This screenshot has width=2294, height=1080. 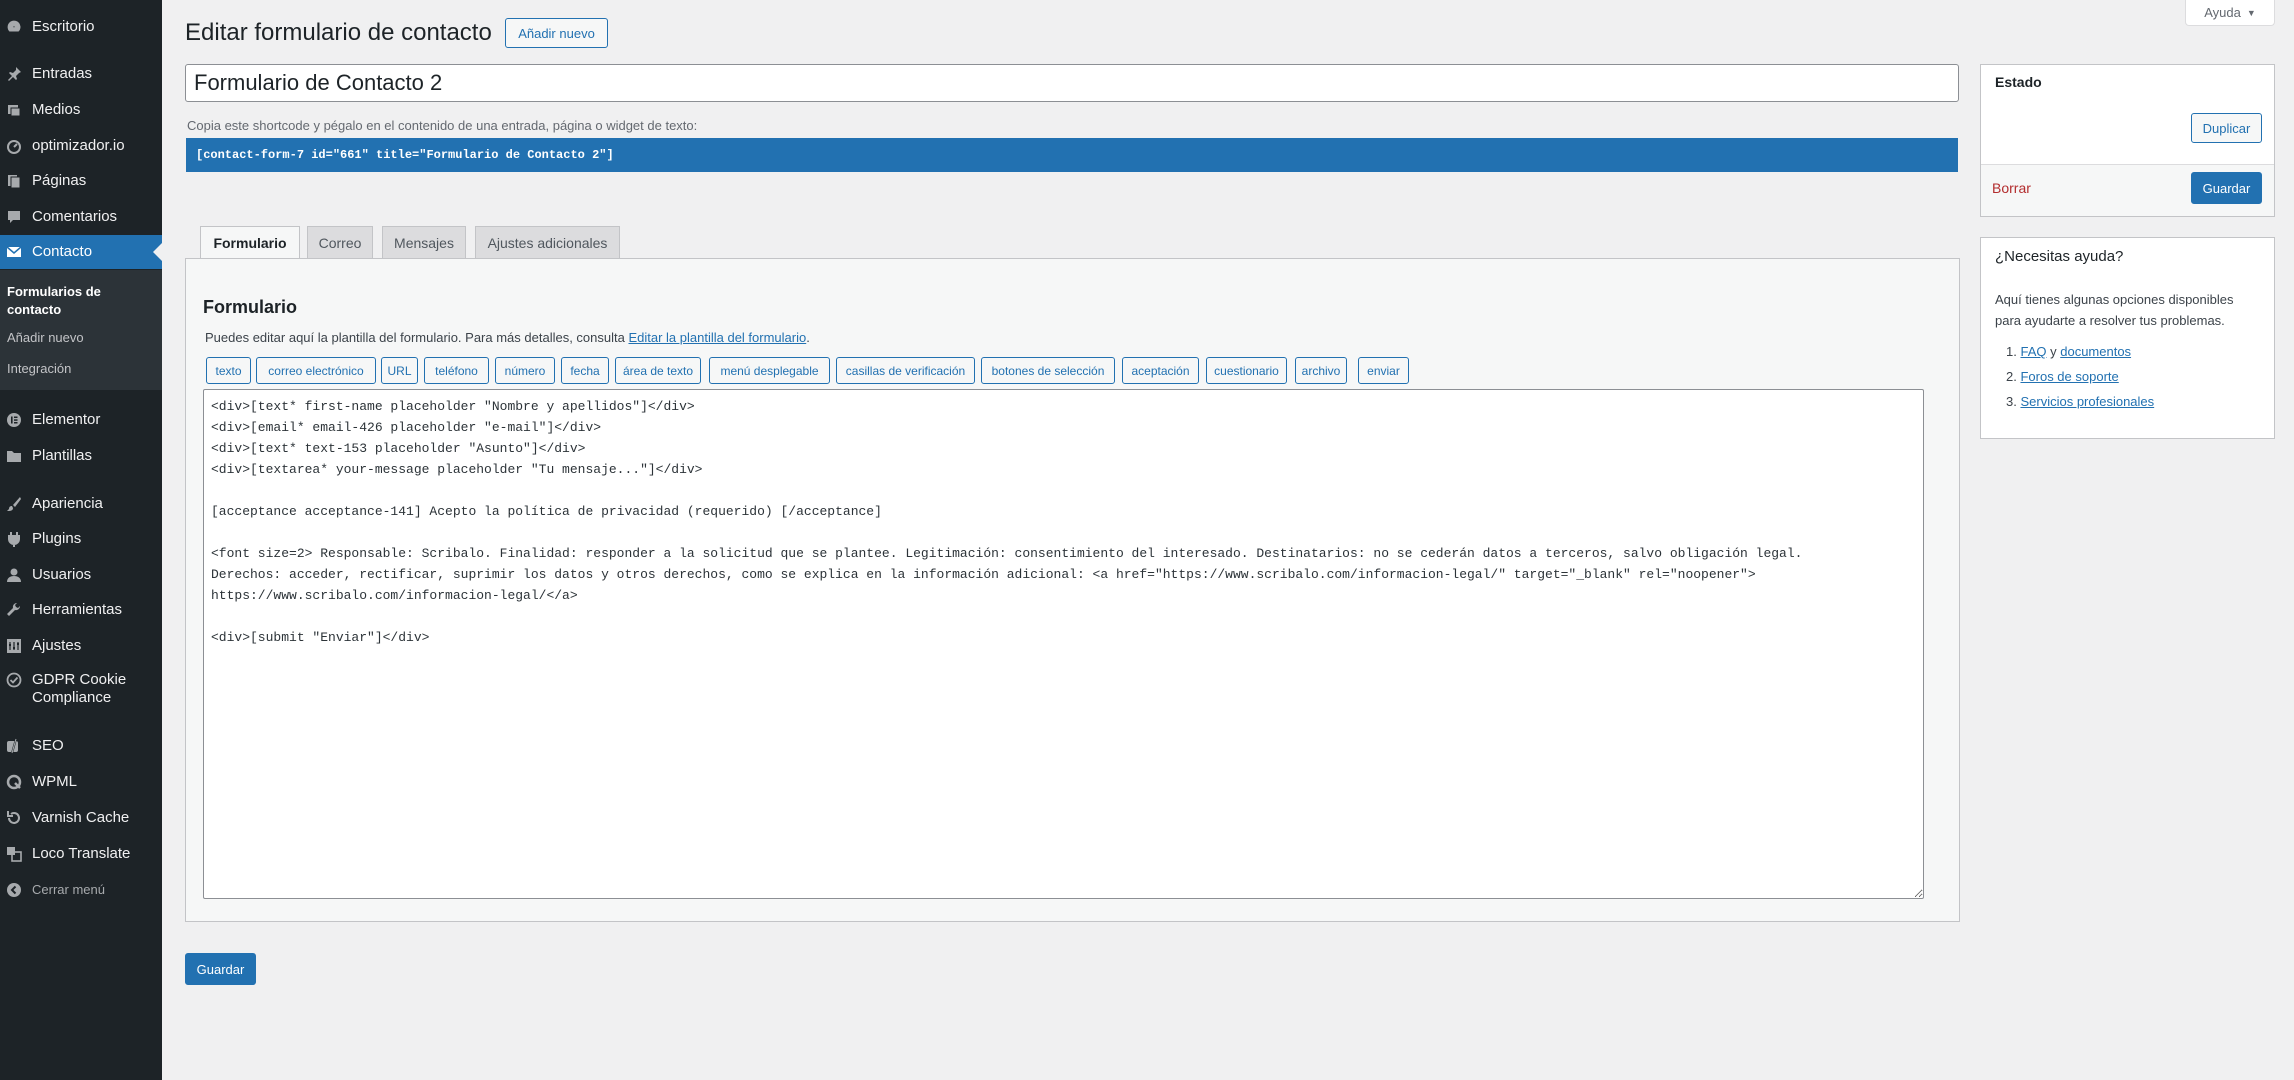 What do you see at coordinates (56, 109) in the screenshot?
I see `menu-label: Medios` at bounding box center [56, 109].